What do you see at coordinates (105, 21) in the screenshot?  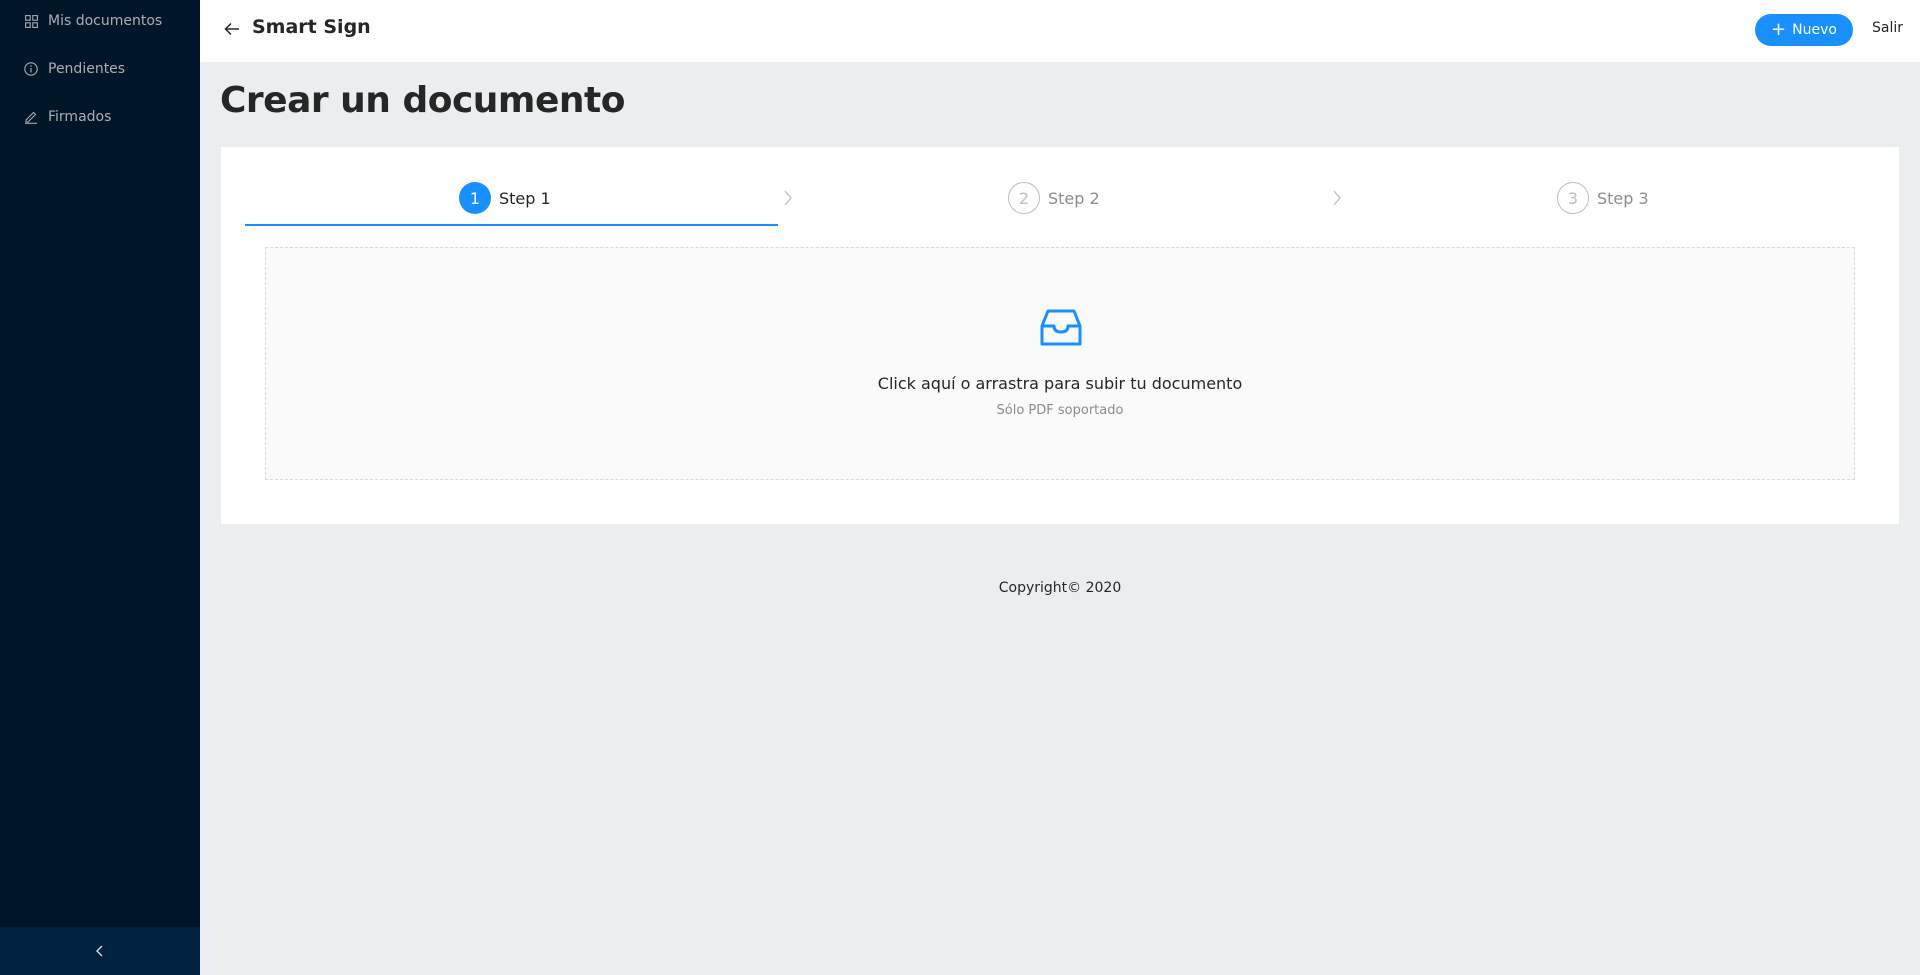 I see `sidebar-item-label: Mis documentos` at bounding box center [105, 21].